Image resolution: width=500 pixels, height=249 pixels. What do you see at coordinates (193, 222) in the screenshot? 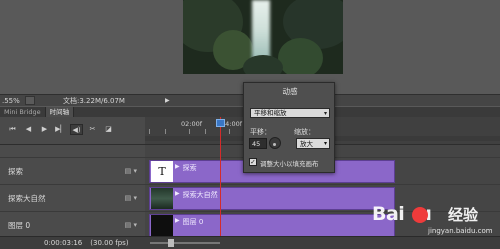
I see `clip-label: 图层 0` at bounding box center [193, 222].